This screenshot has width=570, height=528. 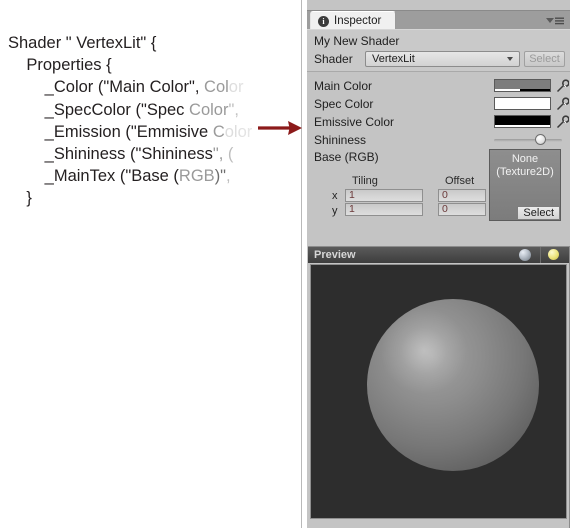 I want to click on axis-label-y: y, so click(x=335, y=211).